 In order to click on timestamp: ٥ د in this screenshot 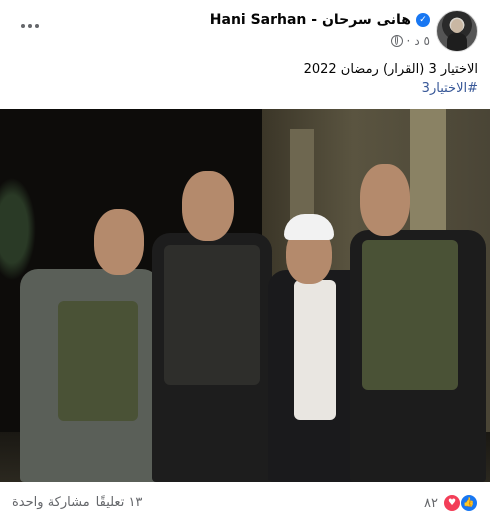, I will do `click(422, 41)`.